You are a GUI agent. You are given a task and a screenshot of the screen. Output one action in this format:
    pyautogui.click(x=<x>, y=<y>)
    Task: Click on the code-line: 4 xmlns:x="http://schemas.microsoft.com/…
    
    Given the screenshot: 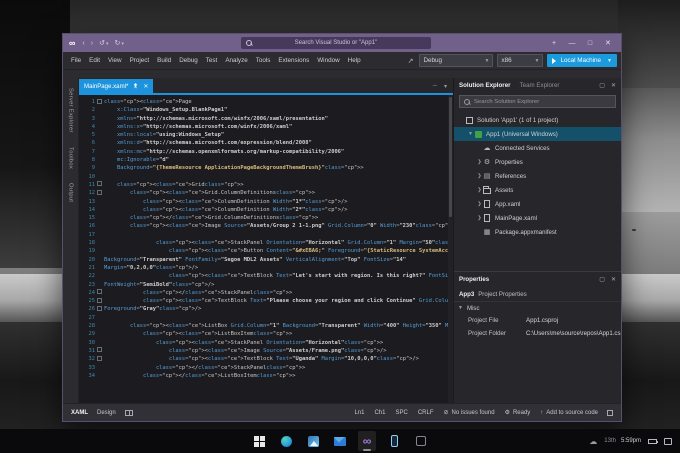 What is the action you would take?
    pyautogui.click(x=266, y=127)
    